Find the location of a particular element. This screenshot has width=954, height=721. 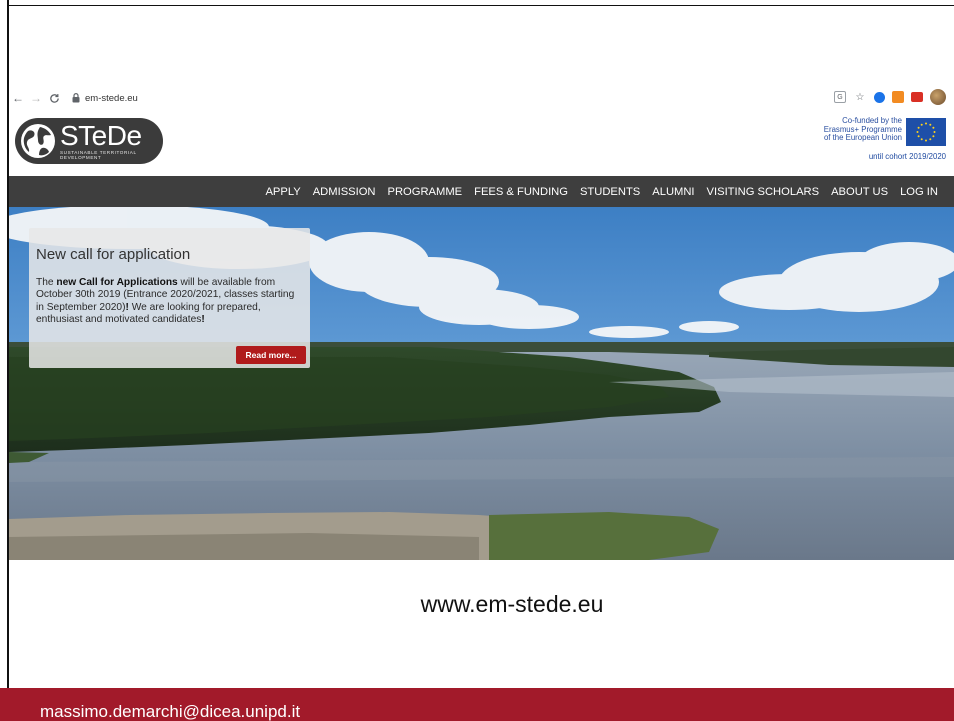

profile-avatar is located at coordinates (938, 97).